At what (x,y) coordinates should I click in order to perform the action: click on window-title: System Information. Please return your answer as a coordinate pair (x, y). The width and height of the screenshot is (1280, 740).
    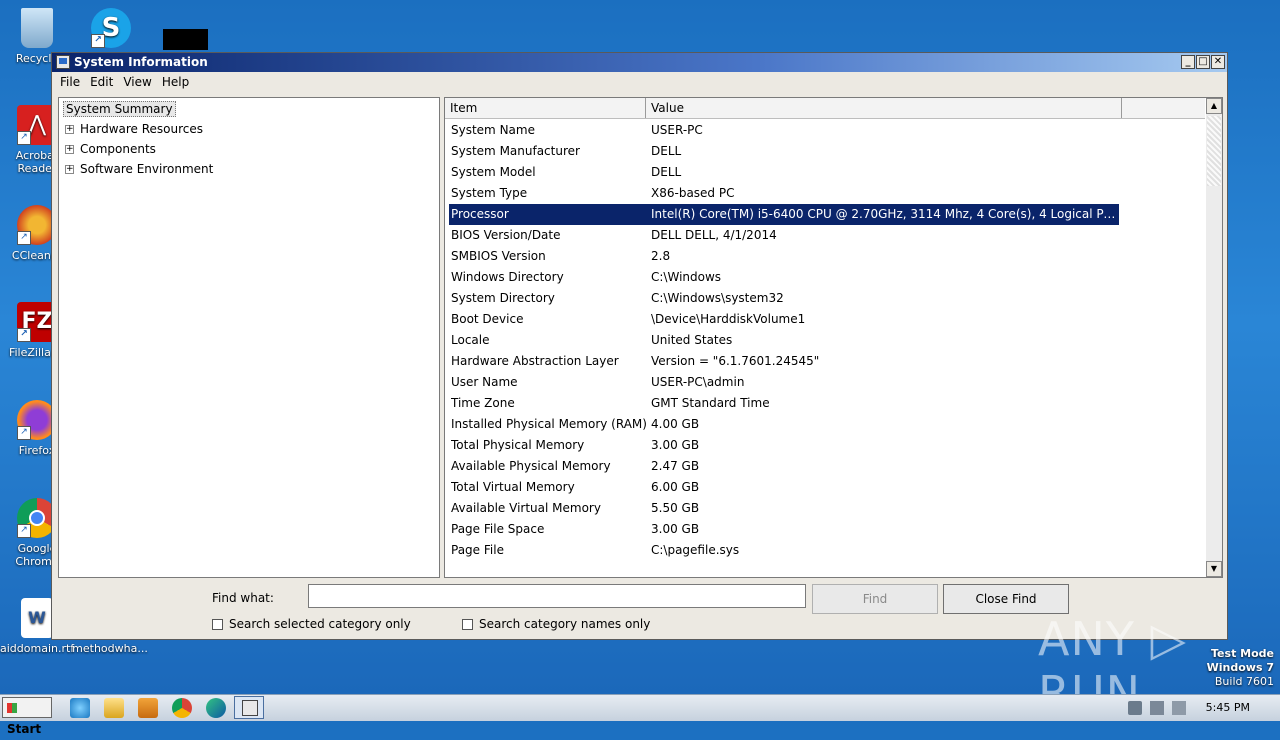
    Looking at the image, I should click on (141, 62).